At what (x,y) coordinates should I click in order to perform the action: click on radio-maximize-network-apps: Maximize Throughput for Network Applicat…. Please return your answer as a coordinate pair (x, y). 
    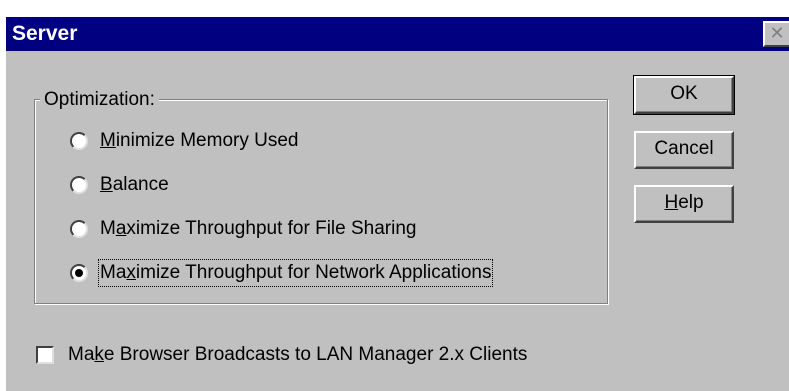
    Looking at the image, I should click on (282, 273).